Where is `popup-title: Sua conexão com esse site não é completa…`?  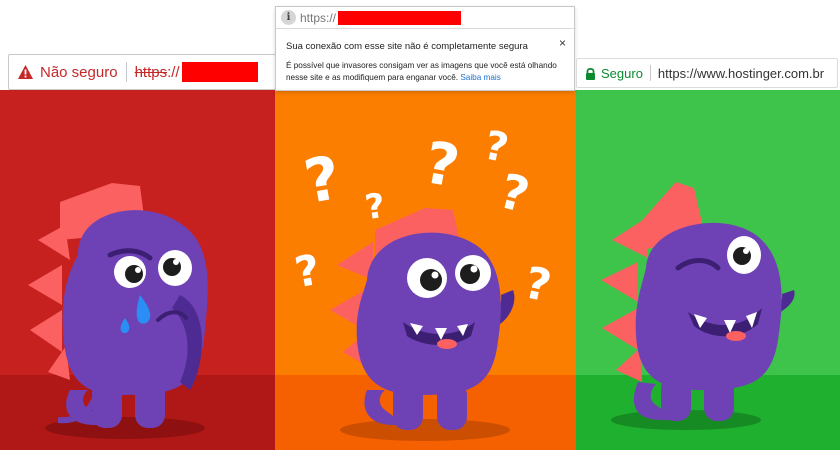
popup-title: Sua conexão com esse site não é completa… is located at coordinates (407, 46).